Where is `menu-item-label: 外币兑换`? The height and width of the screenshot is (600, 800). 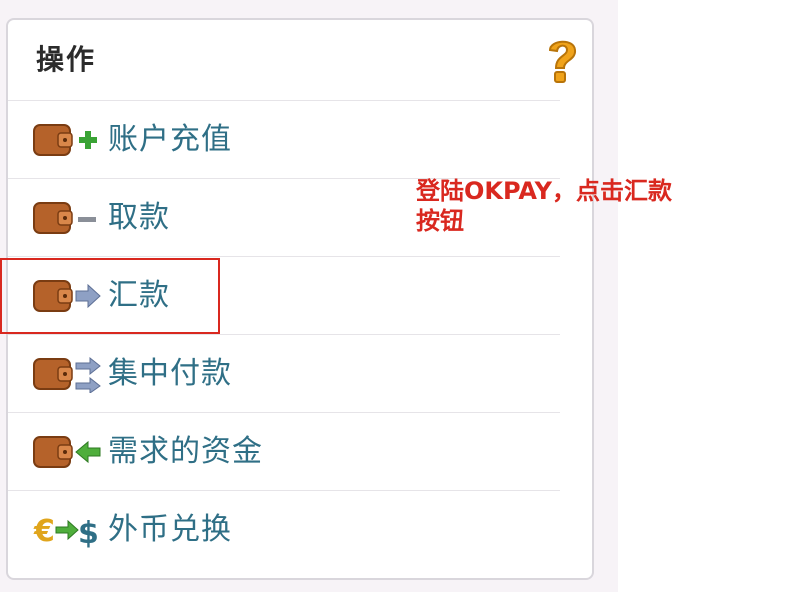 menu-item-label: 外币兑换 is located at coordinates (170, 529).